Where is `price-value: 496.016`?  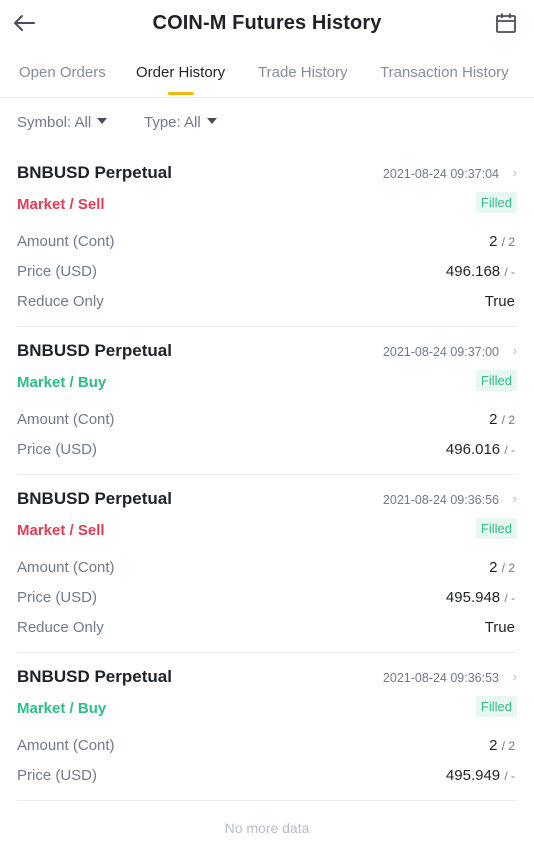 price-value: 496.016 is located at coordinates (473, 449).